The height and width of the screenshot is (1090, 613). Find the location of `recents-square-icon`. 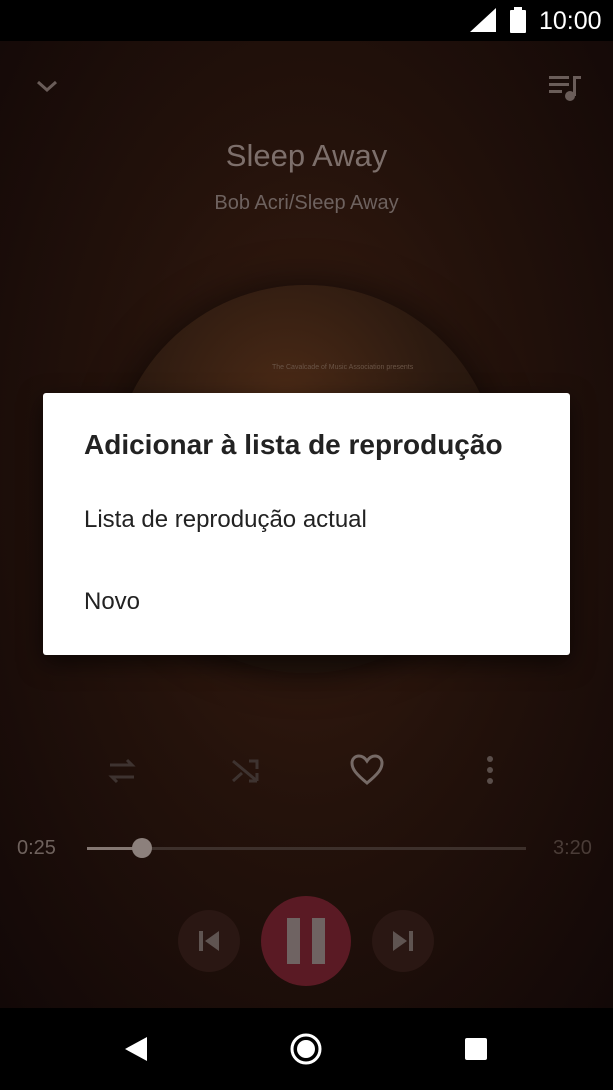

recents-square-icon is located at coordinates (476, 1049).